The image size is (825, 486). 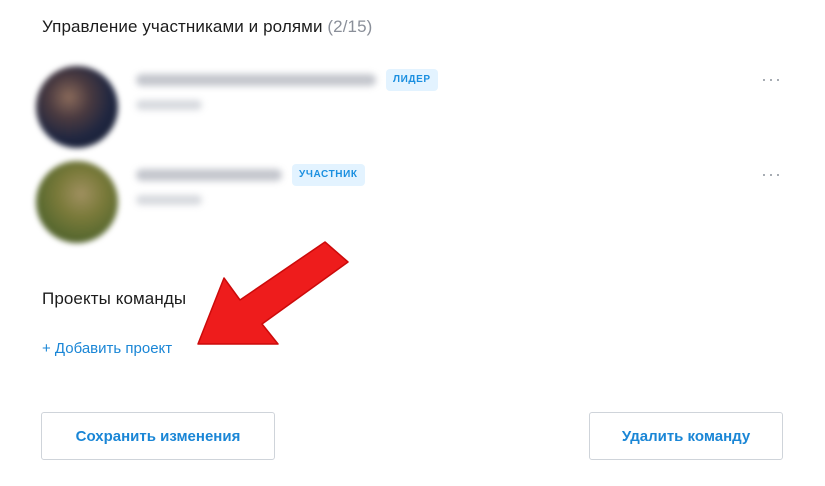 What do you see at coordinates (328, 175) in the screenshot?
I see `role-badge-member: УЧАСТНИК` at bounding box center [328, 175].